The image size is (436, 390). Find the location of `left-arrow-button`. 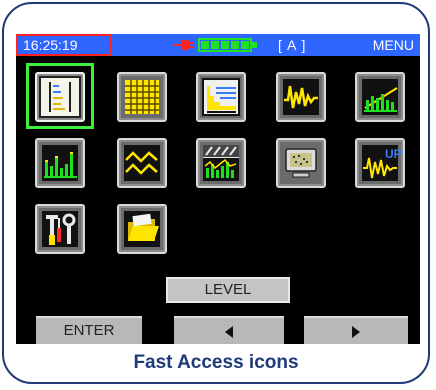

left-arrow-button is located at coordinates (229, 330).